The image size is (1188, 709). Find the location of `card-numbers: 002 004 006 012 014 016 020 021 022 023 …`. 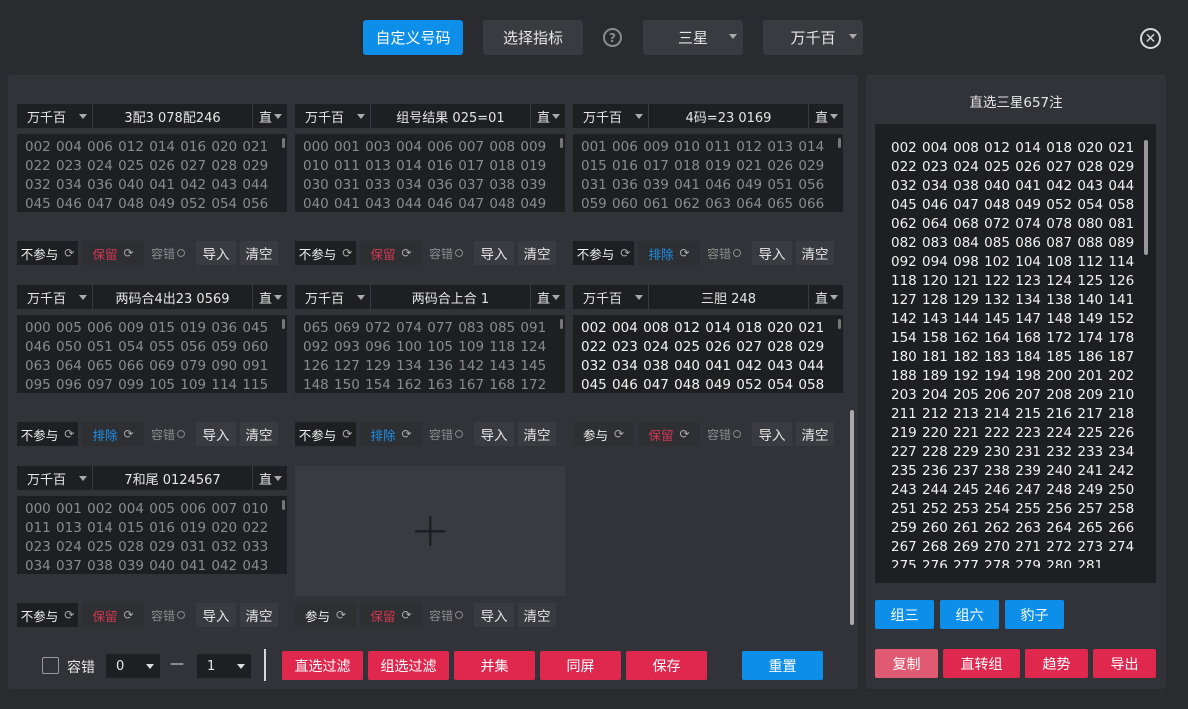

card-numbers: 002 004 006 012 014 016 020 021 022 023 … is located at coordinates (152, 173).